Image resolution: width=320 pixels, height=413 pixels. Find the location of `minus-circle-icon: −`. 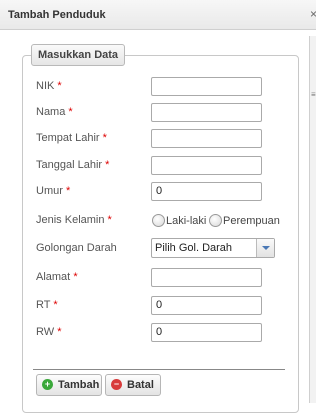

minus-circle-icon: − is located at coordinates (116, 384).